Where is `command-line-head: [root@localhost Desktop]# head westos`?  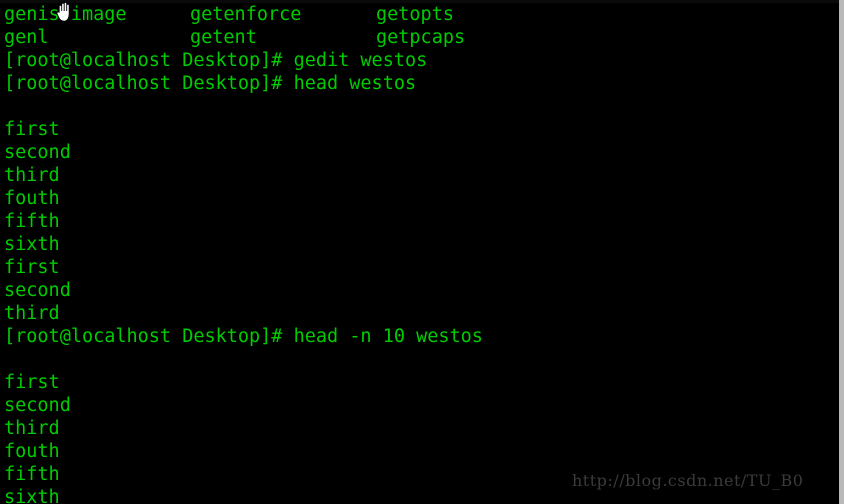
command-line-head: [root@localhost Desktop]# head westos is located at coordinates (210, 83).